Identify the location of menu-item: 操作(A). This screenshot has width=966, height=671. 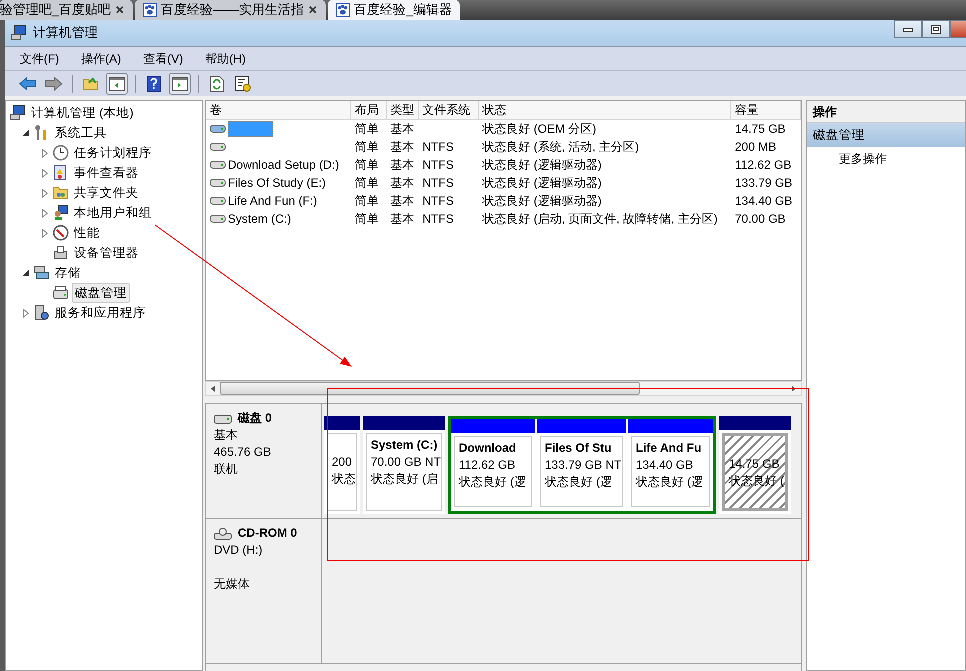
(101, 59).